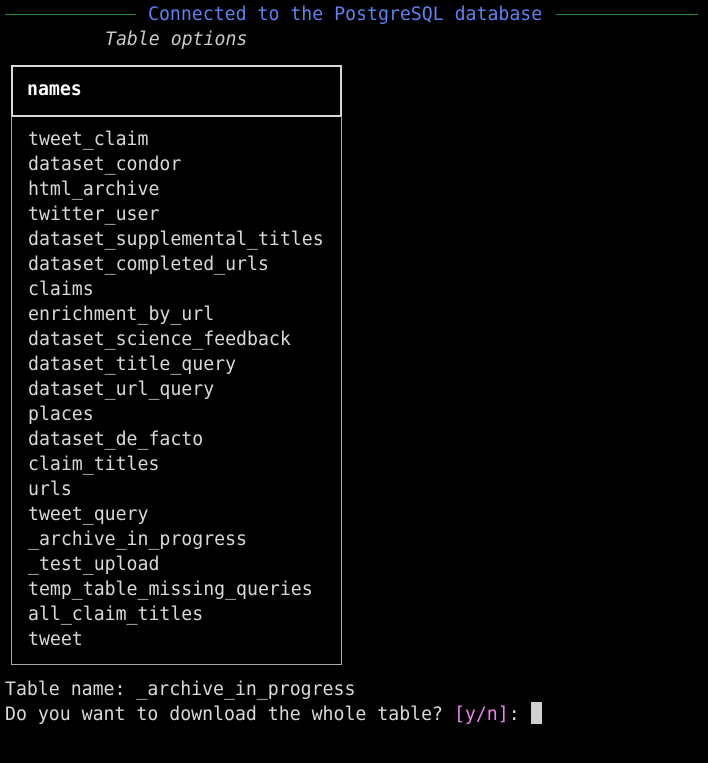 The height and width of the screenshot is (763, 708). I want to click on prompt-suffix: :, so click(519, 714).